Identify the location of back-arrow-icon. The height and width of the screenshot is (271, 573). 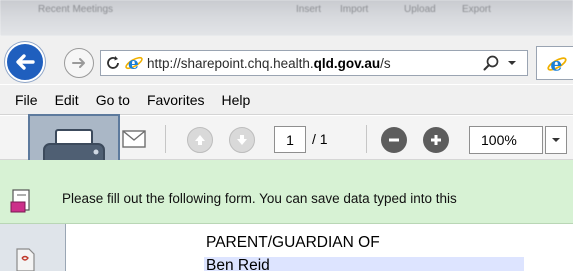
(25, 62).